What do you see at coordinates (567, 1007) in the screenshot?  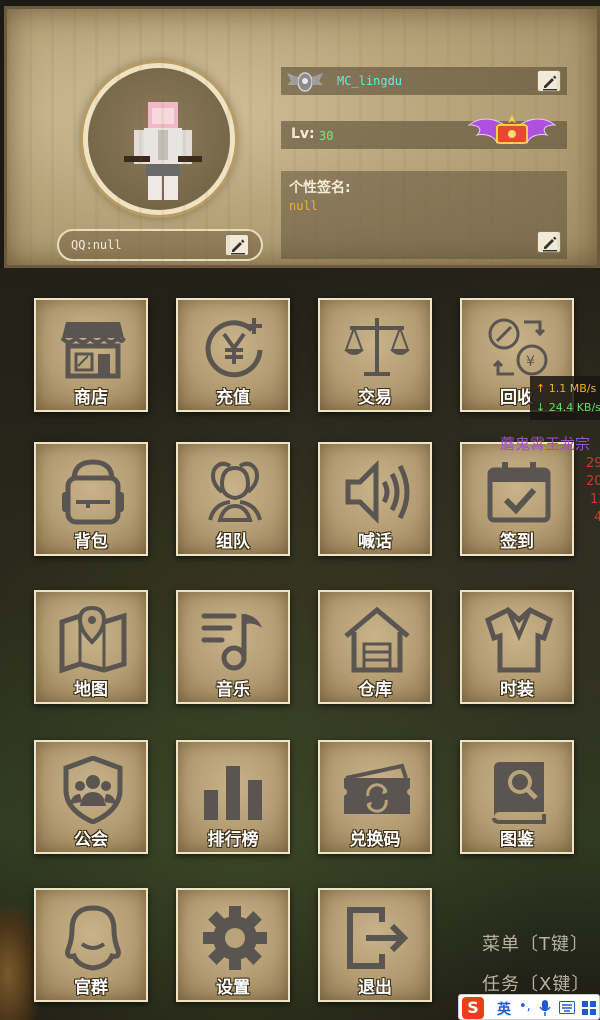 I see `keyboard-icon` at bounding box center [567, 1007].